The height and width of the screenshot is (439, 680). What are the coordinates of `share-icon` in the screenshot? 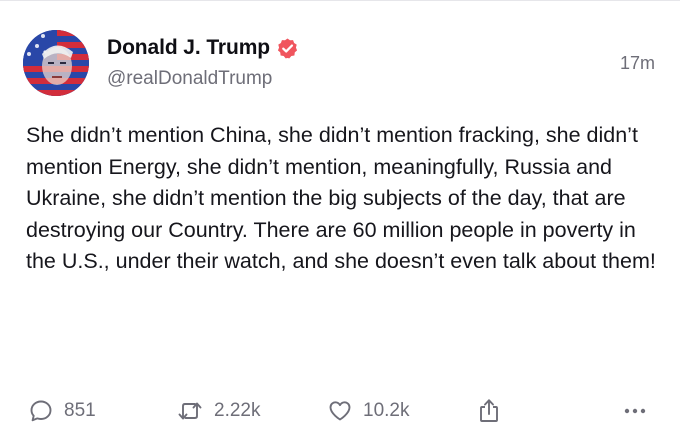 It's located at (489, 411).